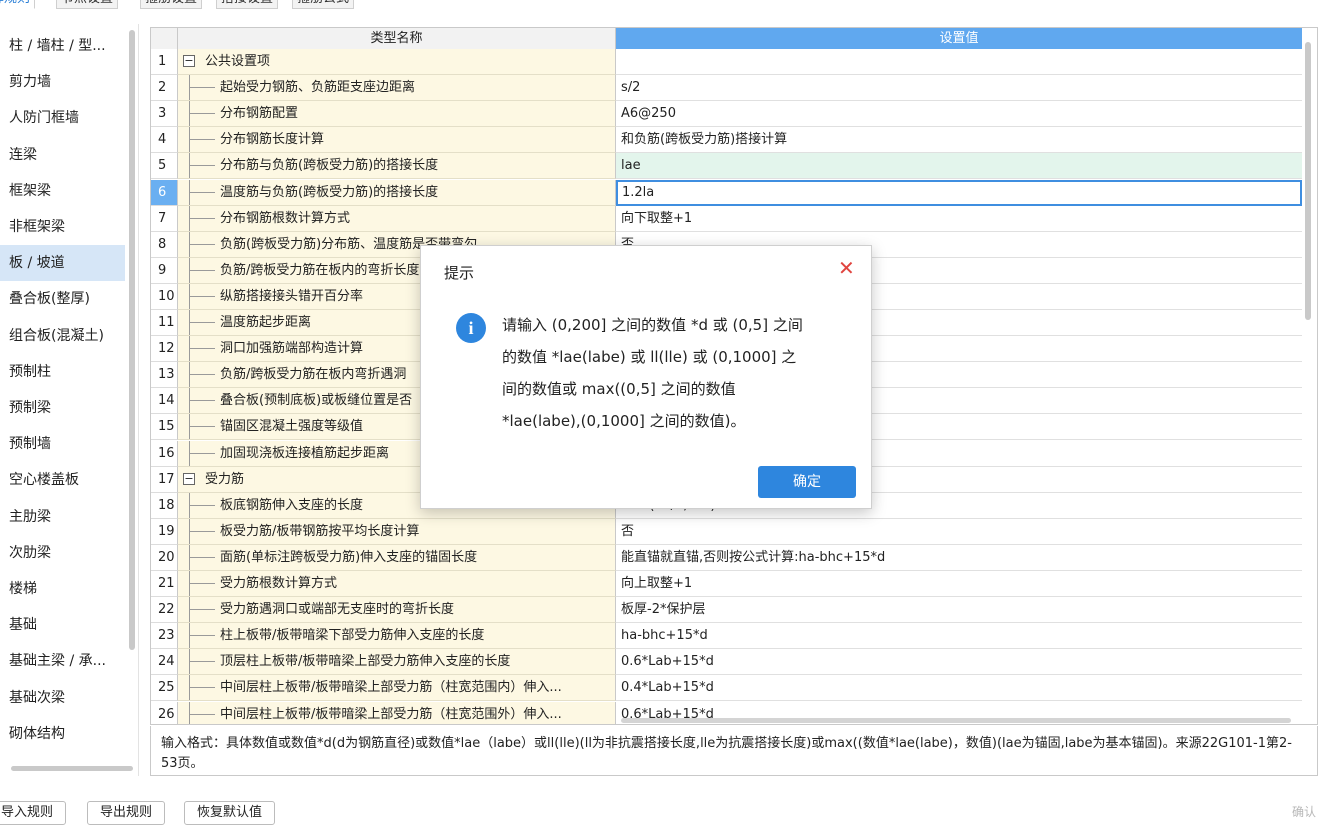 This screenshot has width=1331, height=825. I want to click on sidebar-item: 人防门框墙, so click(62, 118).